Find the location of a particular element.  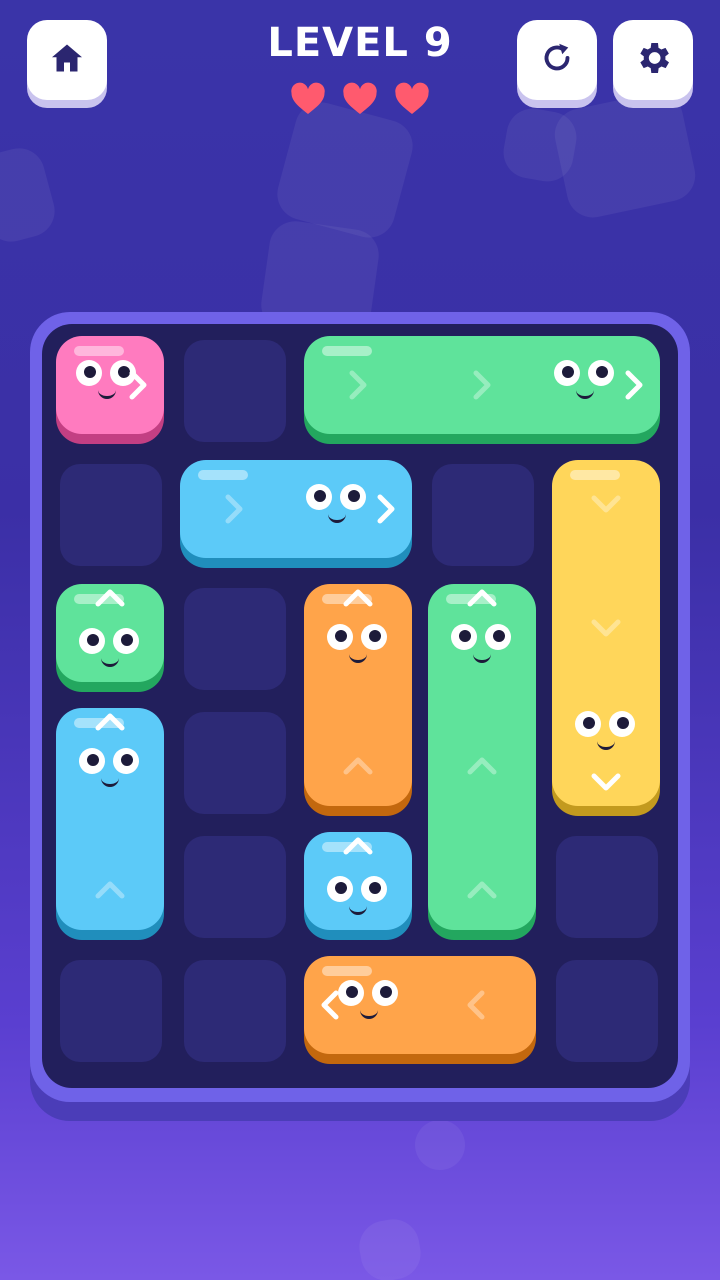

block-green-small is located at coordinates (110, 633).